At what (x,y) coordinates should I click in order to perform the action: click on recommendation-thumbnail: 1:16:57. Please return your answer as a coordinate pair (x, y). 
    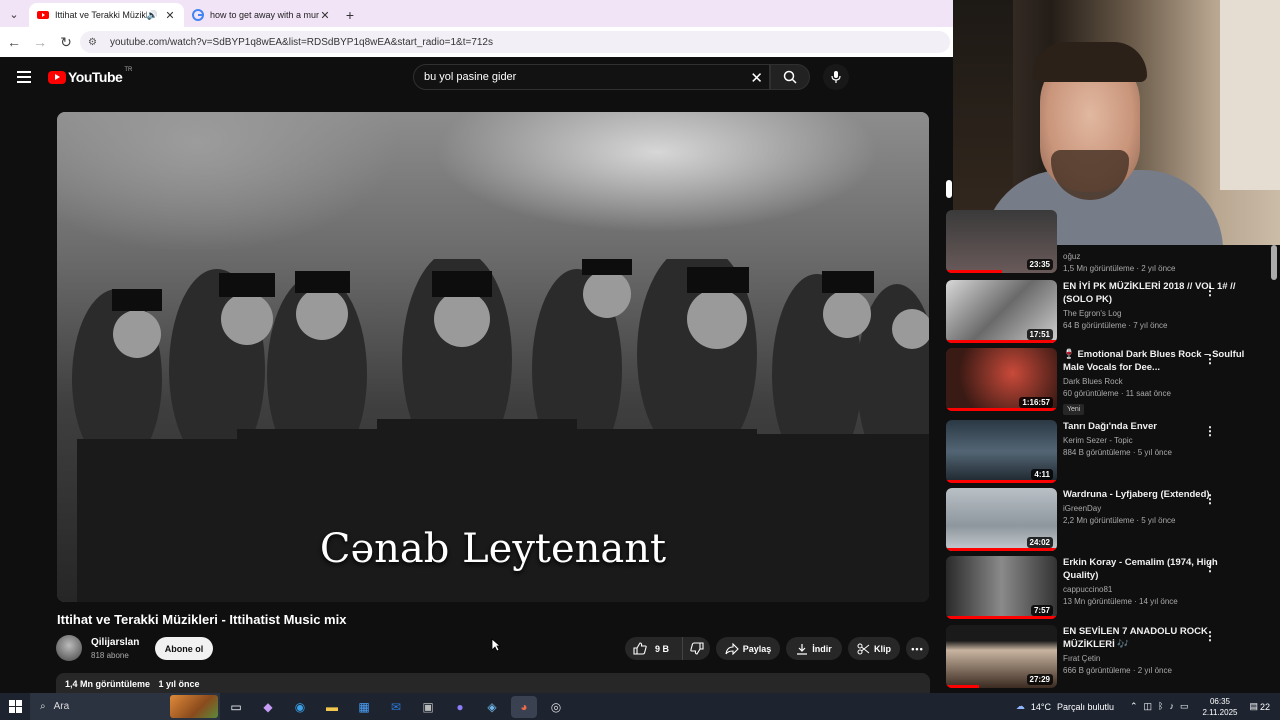
    Looking at the image, I should click on (1001, 379).